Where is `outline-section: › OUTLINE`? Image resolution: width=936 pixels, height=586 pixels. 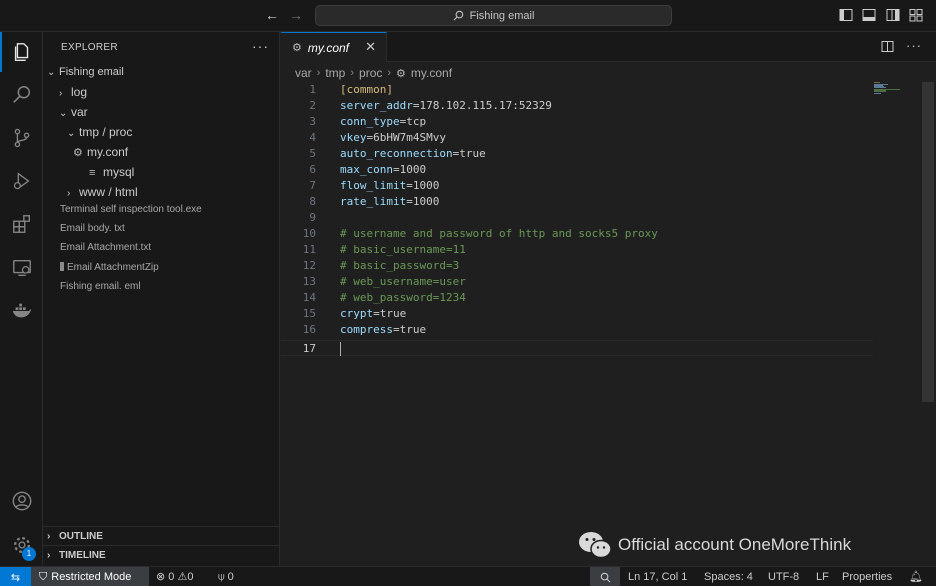
outline-section: › OUTLINE is located at coordinates (161, 536).